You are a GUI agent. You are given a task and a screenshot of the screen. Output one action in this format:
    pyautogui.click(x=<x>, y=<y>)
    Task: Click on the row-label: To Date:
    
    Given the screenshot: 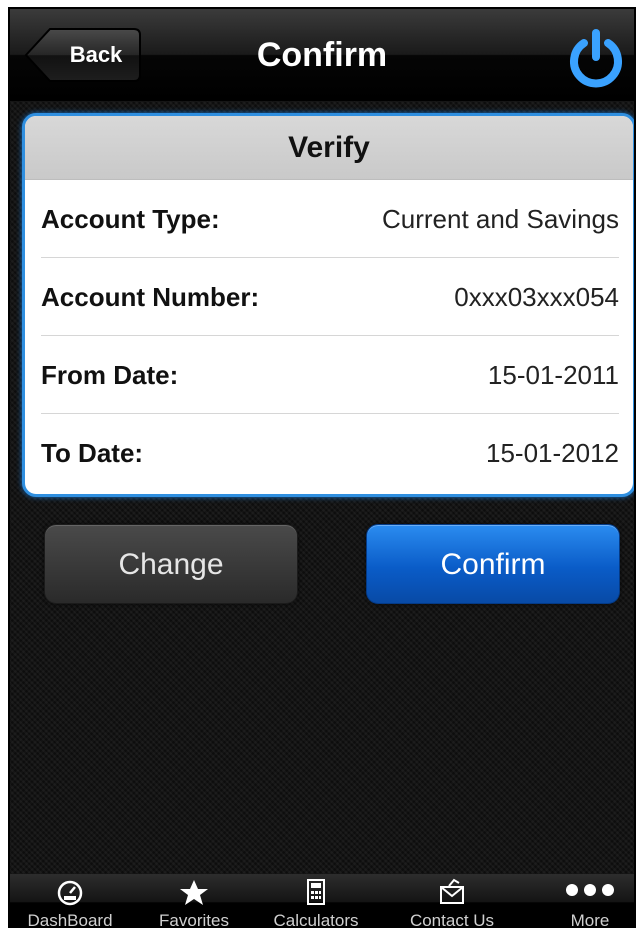 What is the action you would take?
    pyautogui.click(x=92, y=453)
    